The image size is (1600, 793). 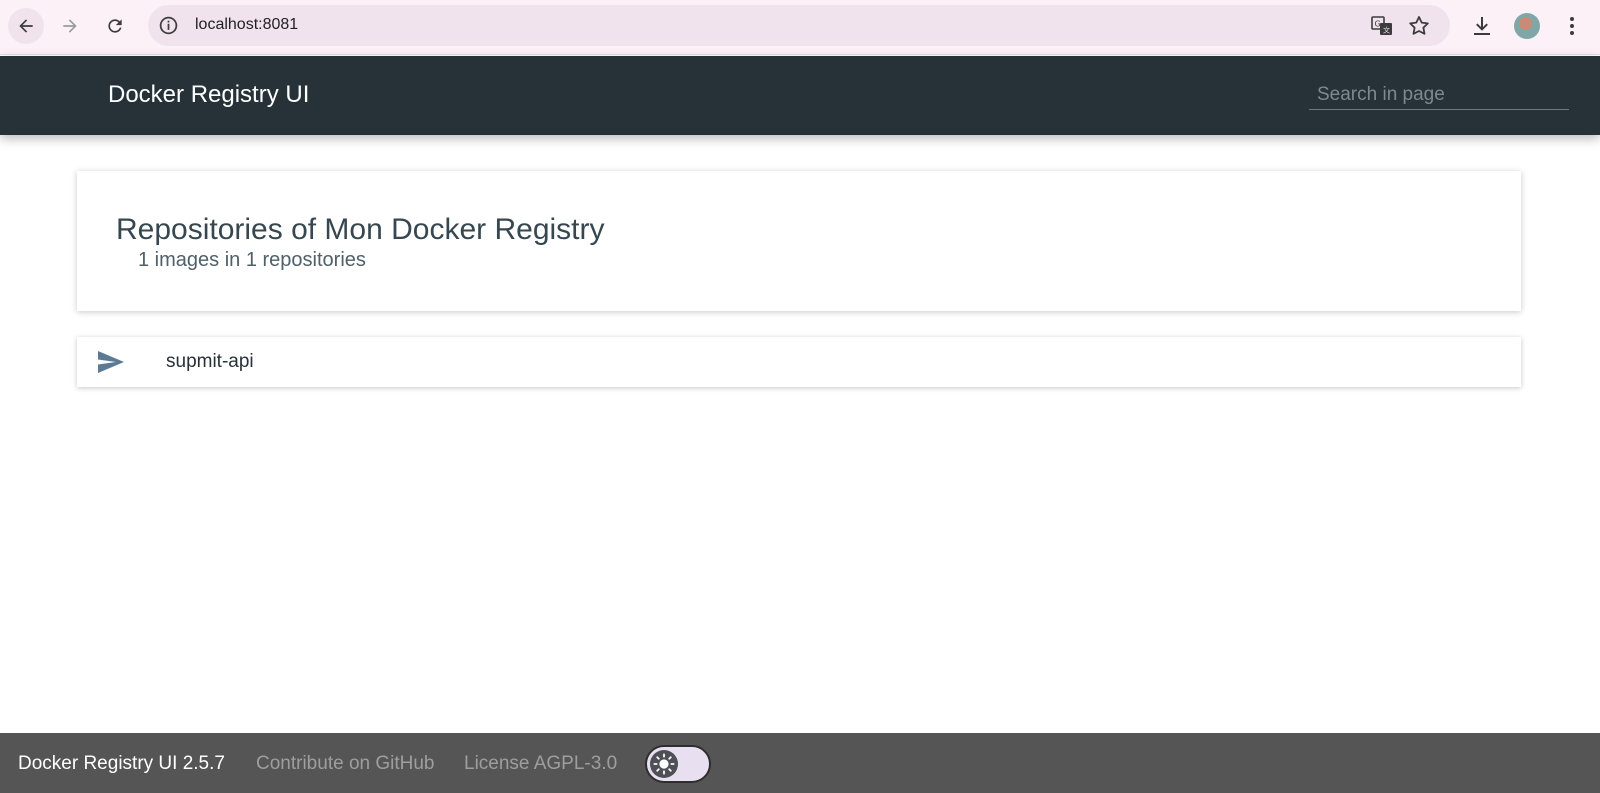 What do you see at coordinates (1386, 30) in the screenshot?
I see `svg-text: 文` at bounding box center [1386, 30].